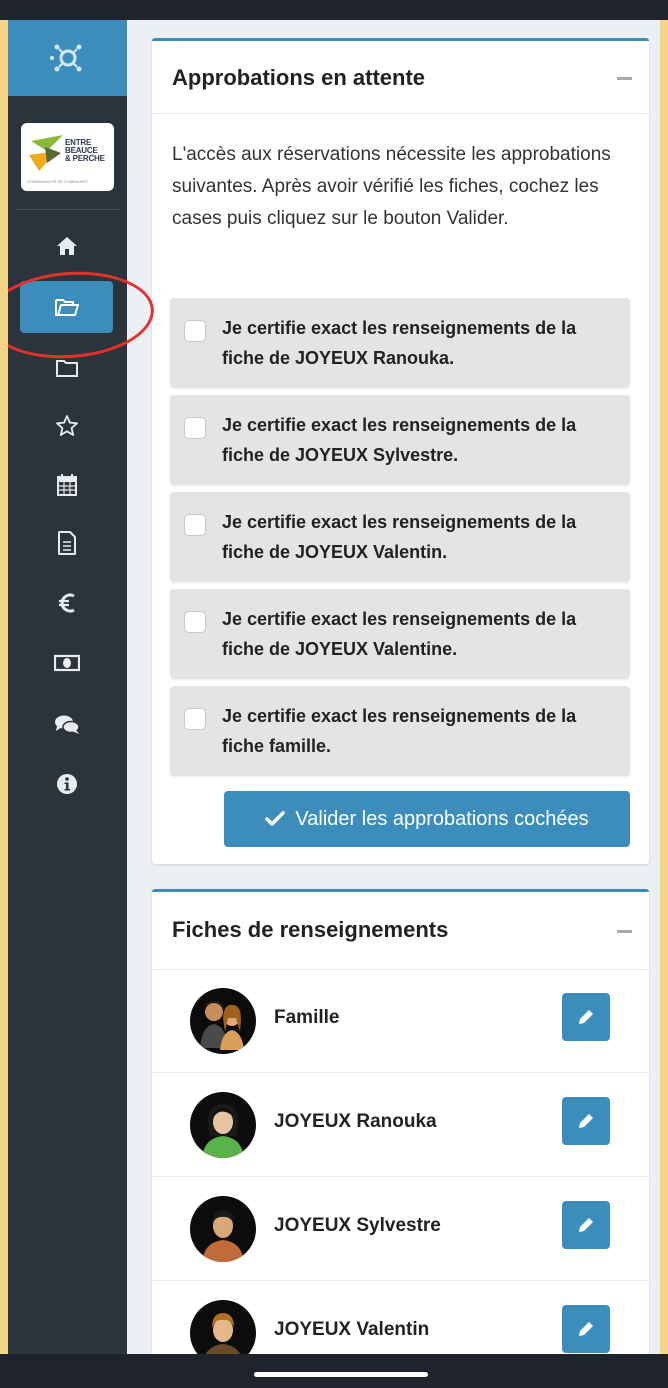 Image resolution: width=668 pixels, height=1388 pixels. I want to click on navigation-bar, so click(334, 1371).